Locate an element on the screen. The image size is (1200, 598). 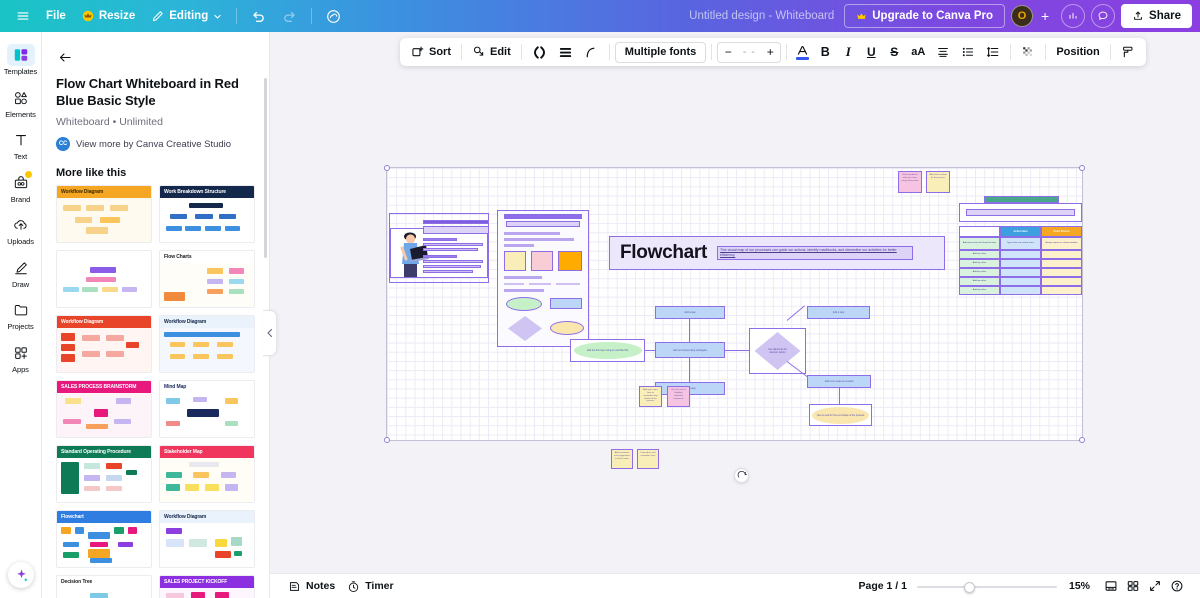
sidebar-item-uploads: Uploads is located at coordinates (21, 229).